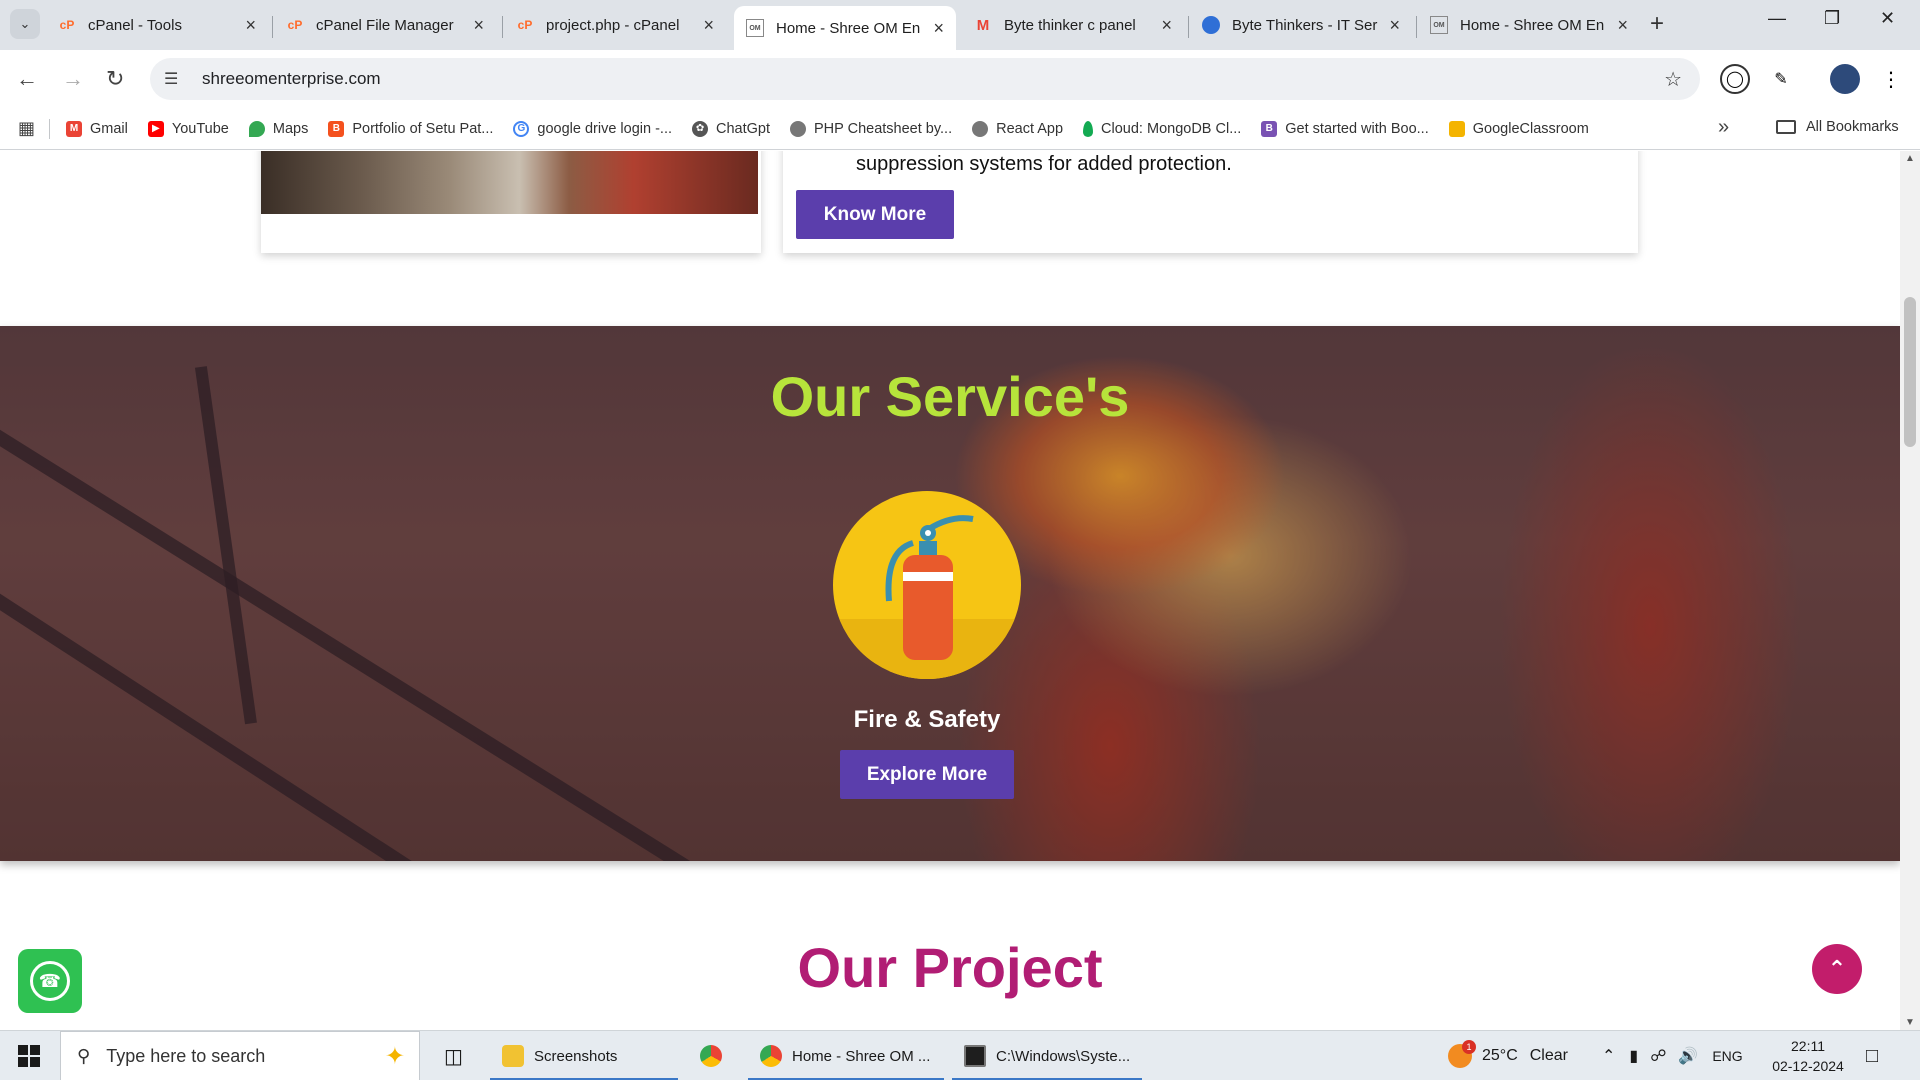 The image size is (1920, 1080). What do you see at coordinates (1688, 1056) in the screenshot?
I see `volume-icon: 🔊` at bounding box center [1688, 1056].